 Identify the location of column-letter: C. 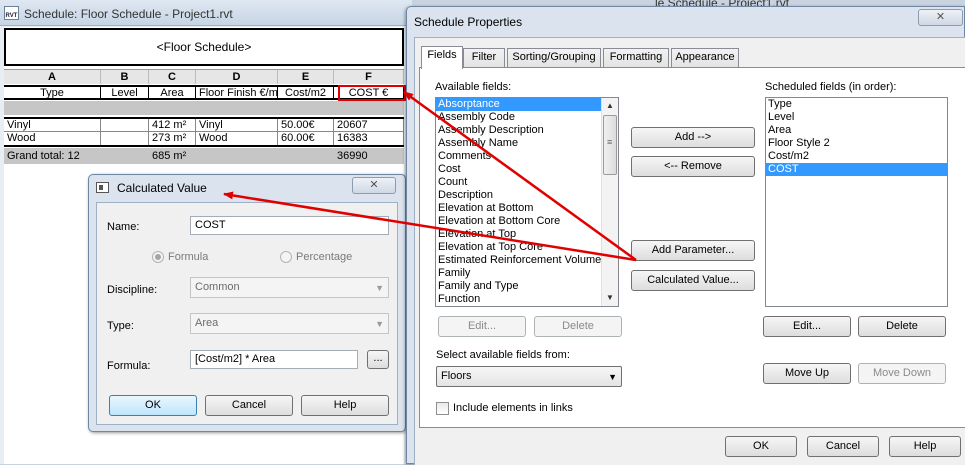
(172, 77).